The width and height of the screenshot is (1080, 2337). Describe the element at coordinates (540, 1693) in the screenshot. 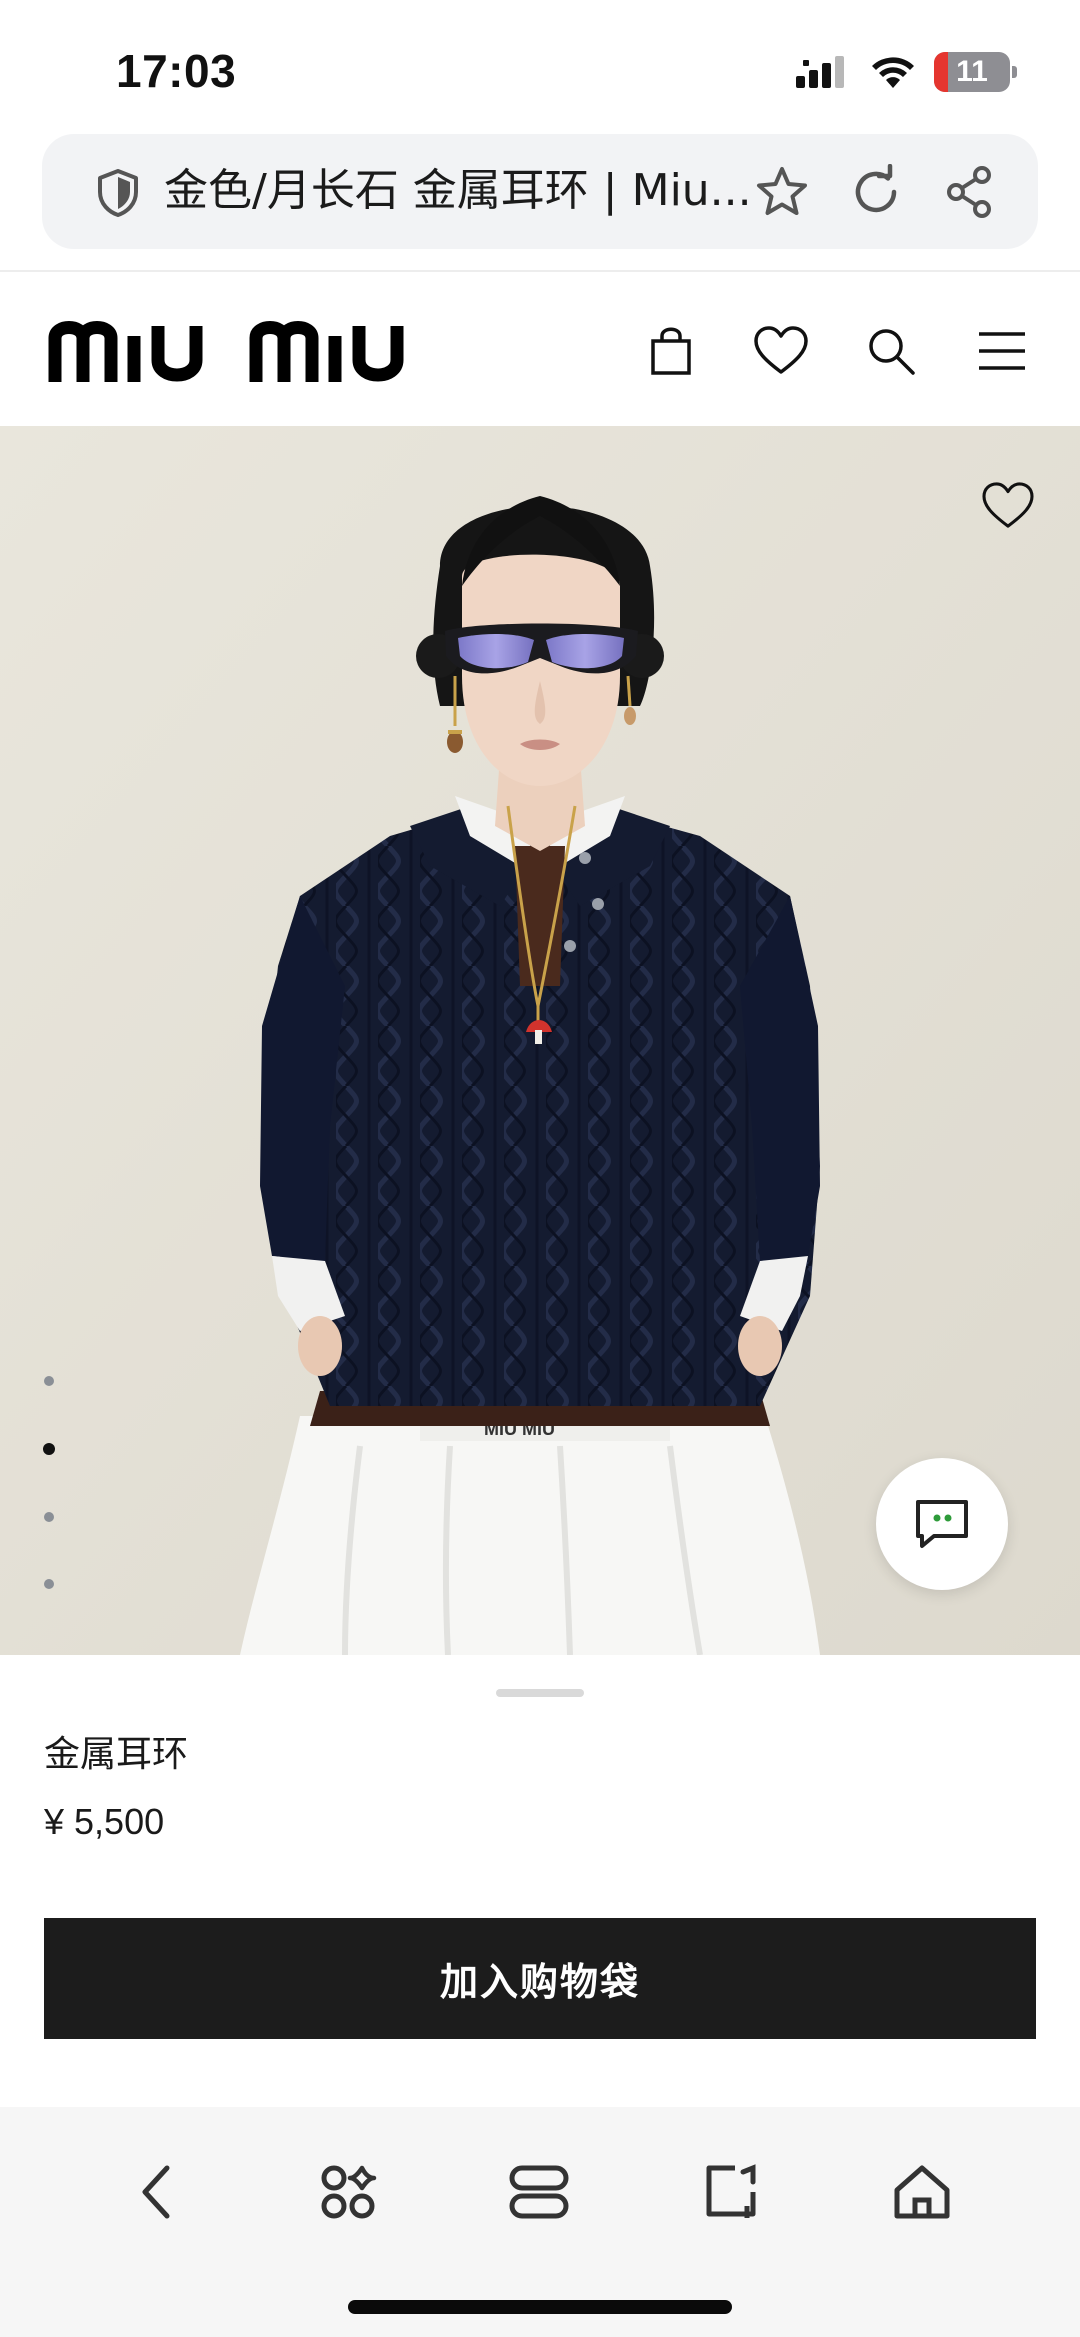

I see `sheet-grabber` at that location.